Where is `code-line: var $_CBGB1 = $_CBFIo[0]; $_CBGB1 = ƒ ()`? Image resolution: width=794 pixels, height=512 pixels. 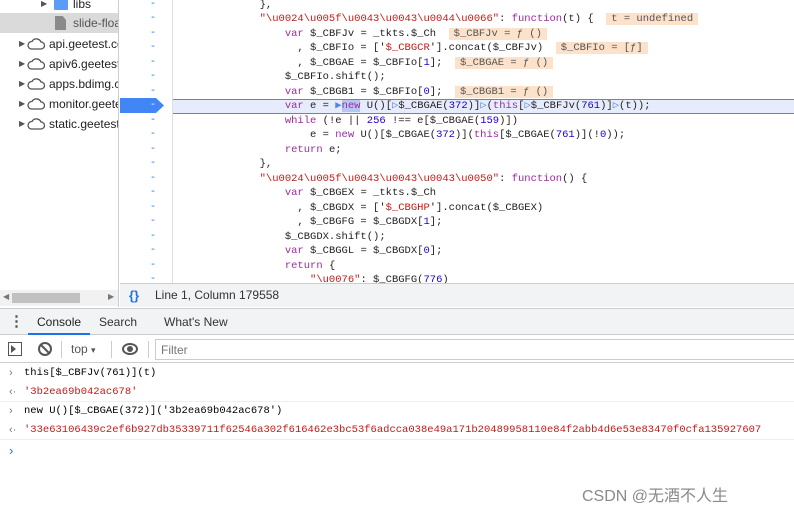
code-line: var $_CBGB1 = $_CBFIo[0]; $_CBGB1 = ƒ () is located at coordinates (483, 92).